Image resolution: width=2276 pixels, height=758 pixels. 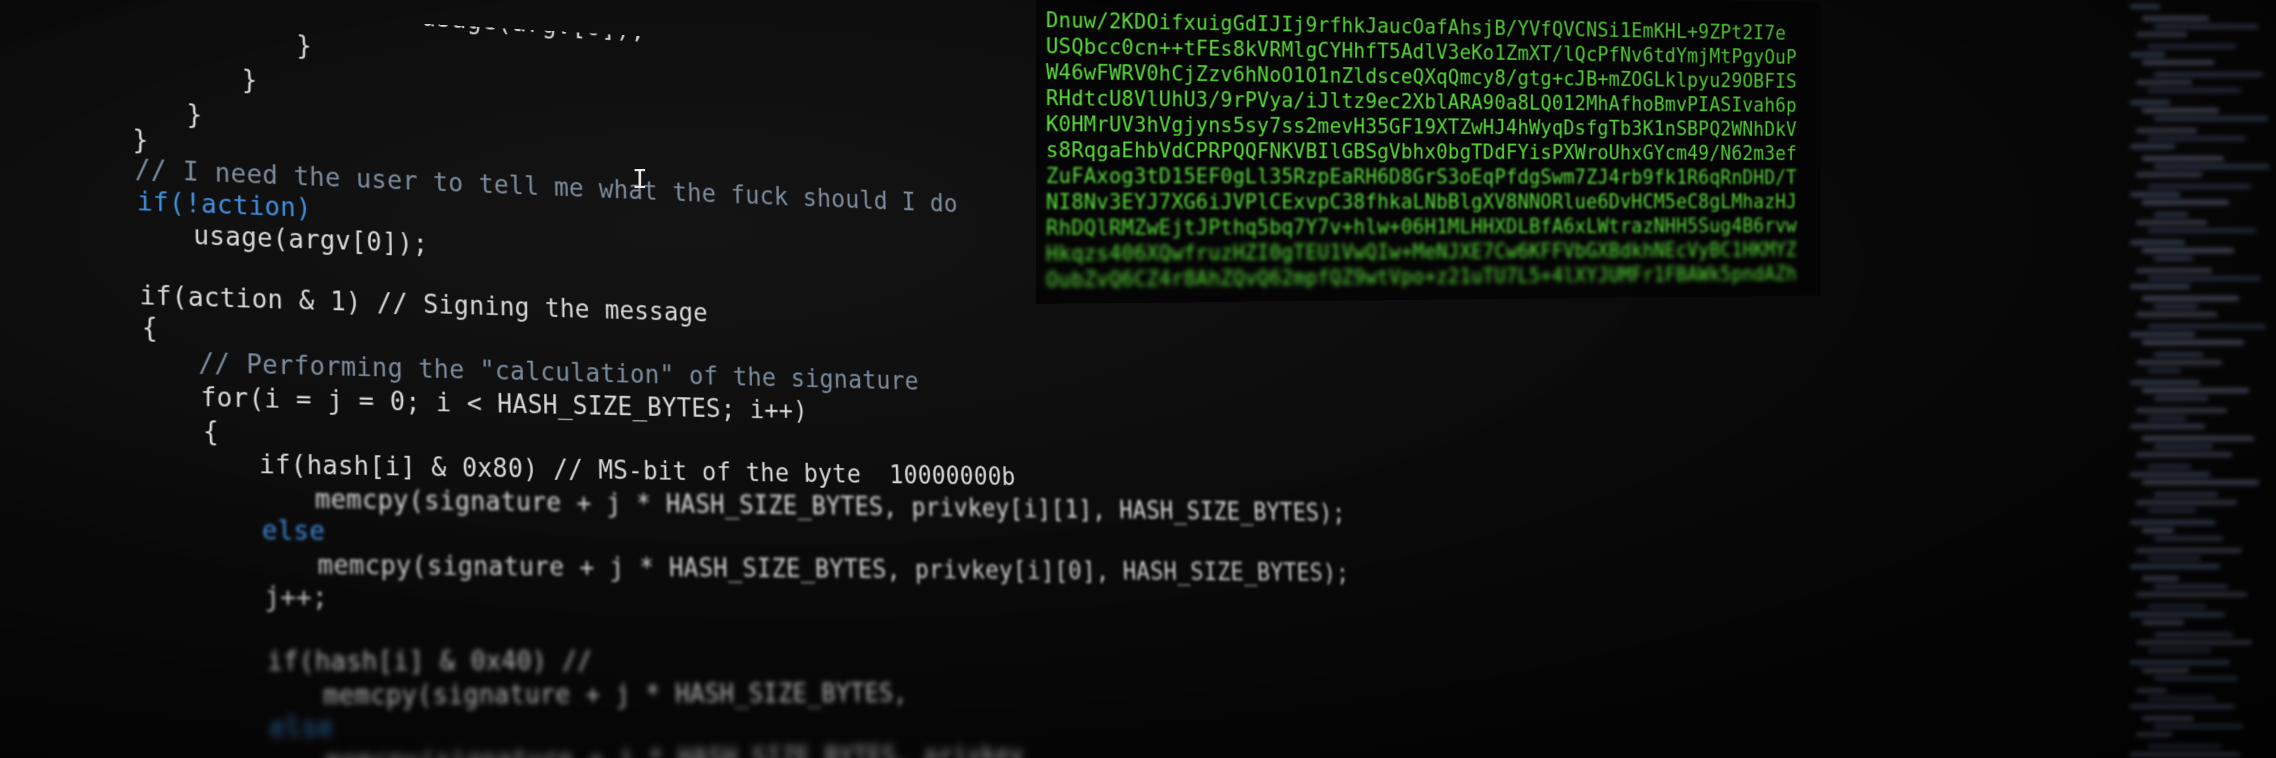 I want to click on code-text: memcpy(signature + j * HASH_SIZE_BYTES,, so click(x=615, y=695).